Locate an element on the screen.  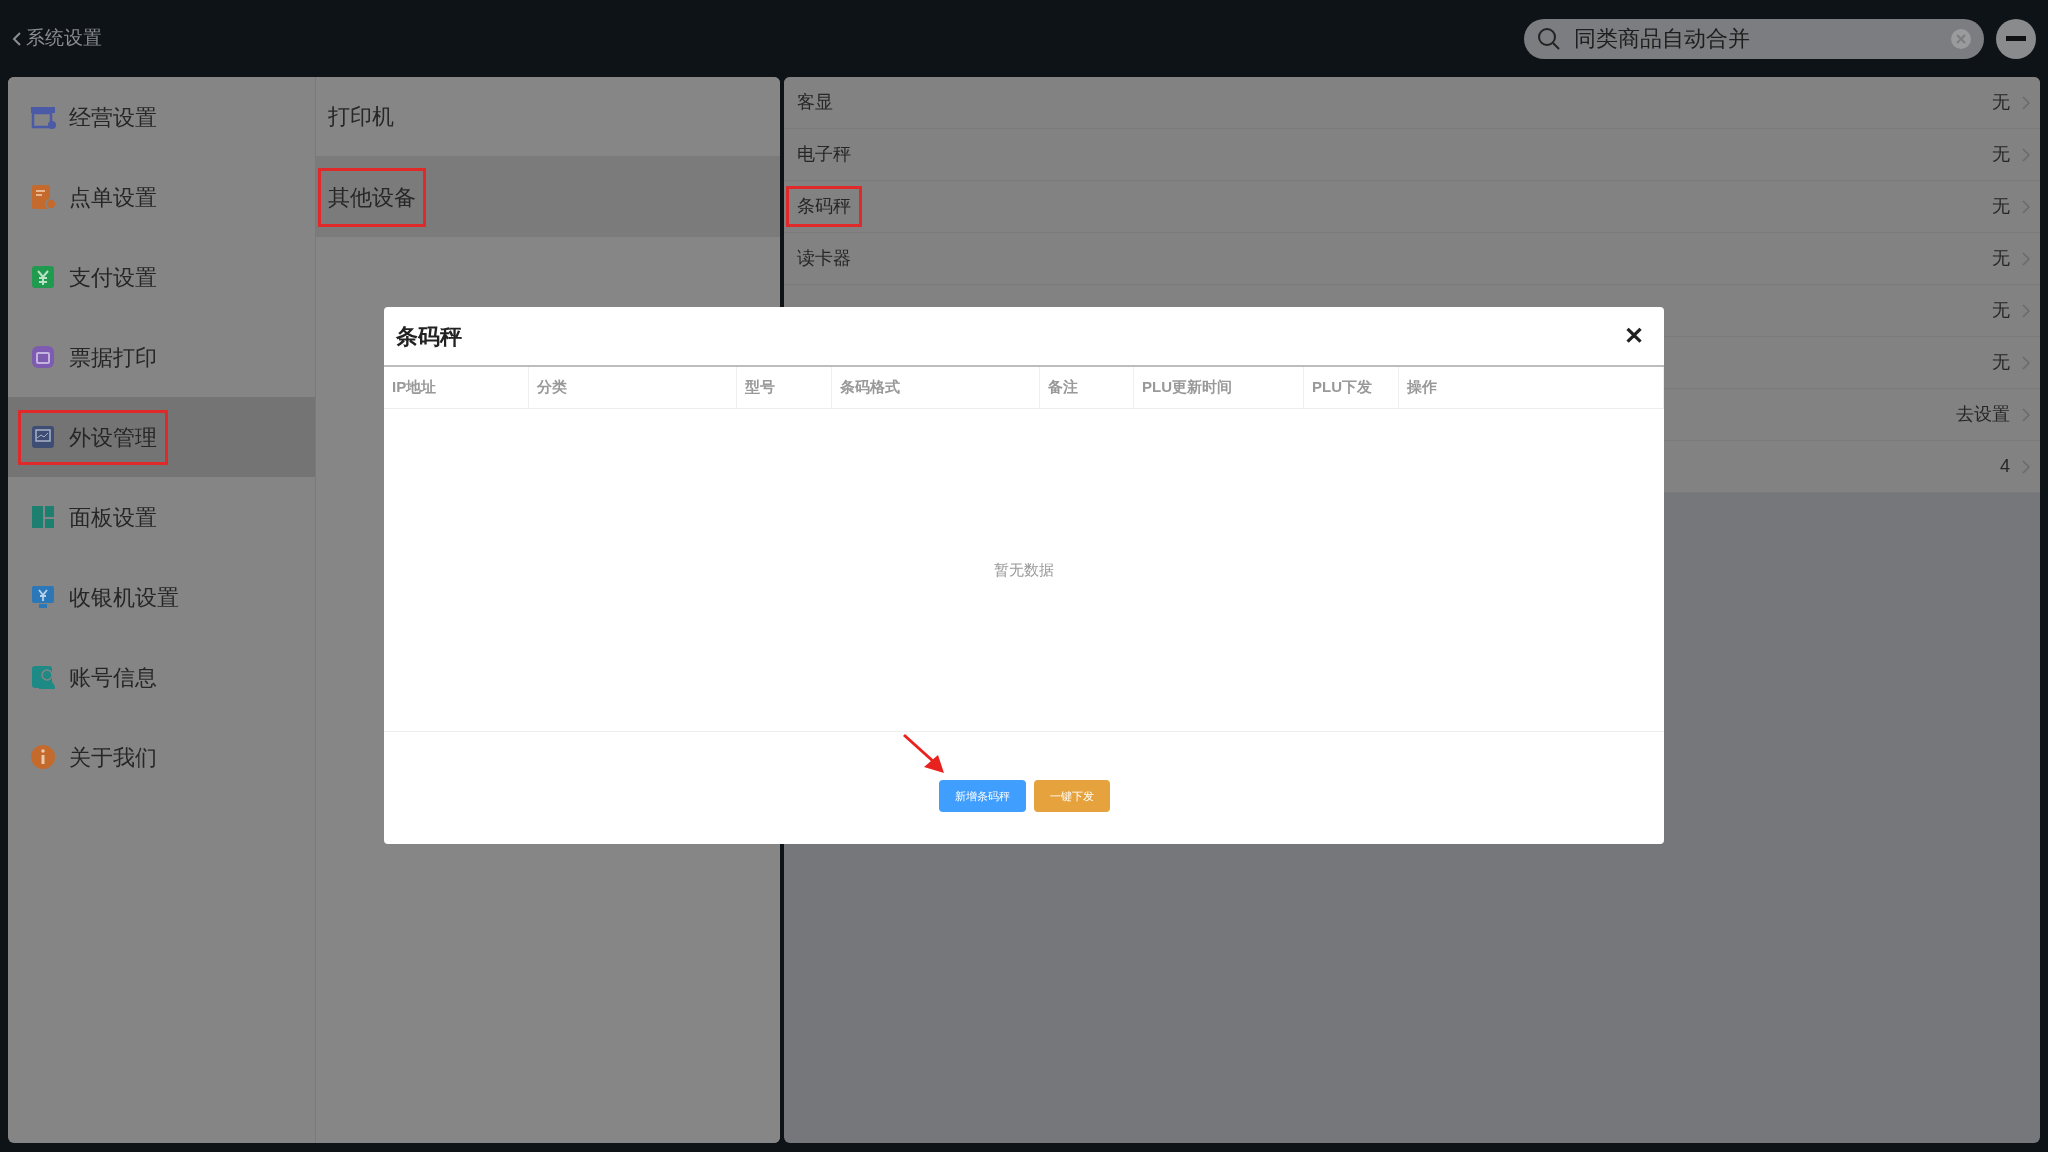
column-header: IP地址 is located at coordinates (414, 387).